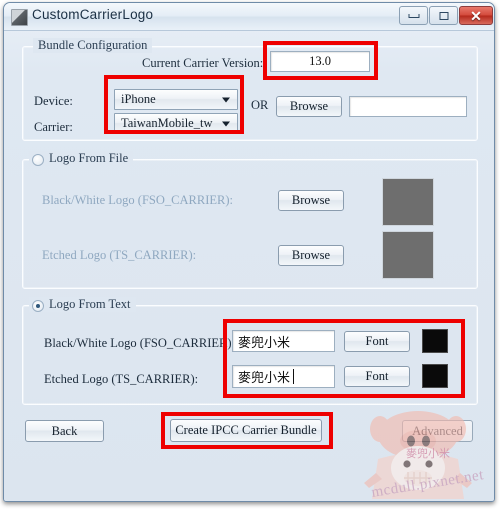 The width and height of the screenshot is (502, 510). Describe the element at coordinates (119, 255) in the screenshot. I see `file-etched-logo-label: Etched Logo (TS_CARRIER):` at that location.